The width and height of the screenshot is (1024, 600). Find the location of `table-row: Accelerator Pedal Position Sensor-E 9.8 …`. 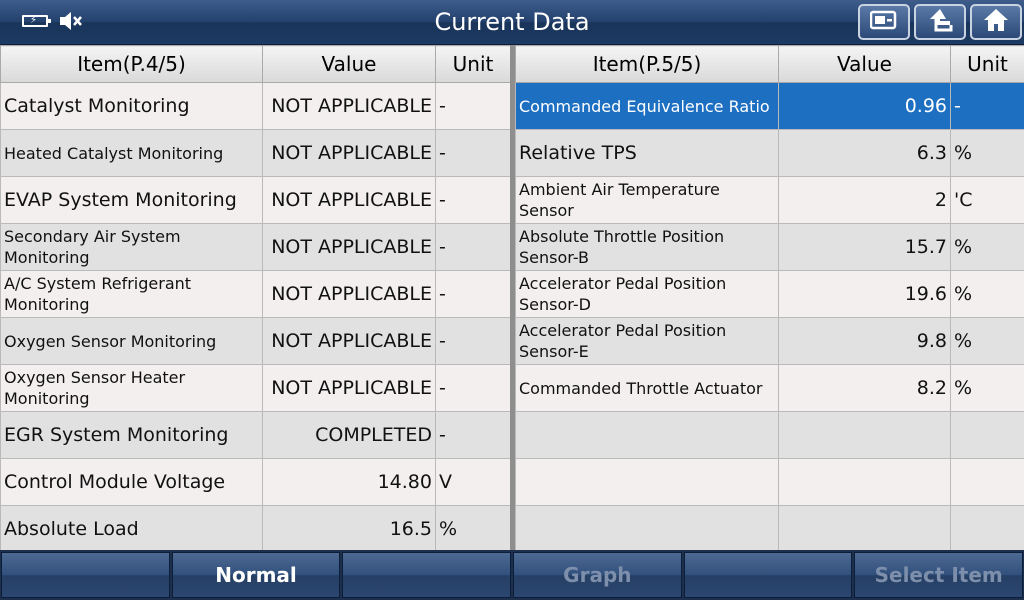

table-row: Accelerator Pedal Position Sensor-E 9.8 … is located at coordinates (769, 341).